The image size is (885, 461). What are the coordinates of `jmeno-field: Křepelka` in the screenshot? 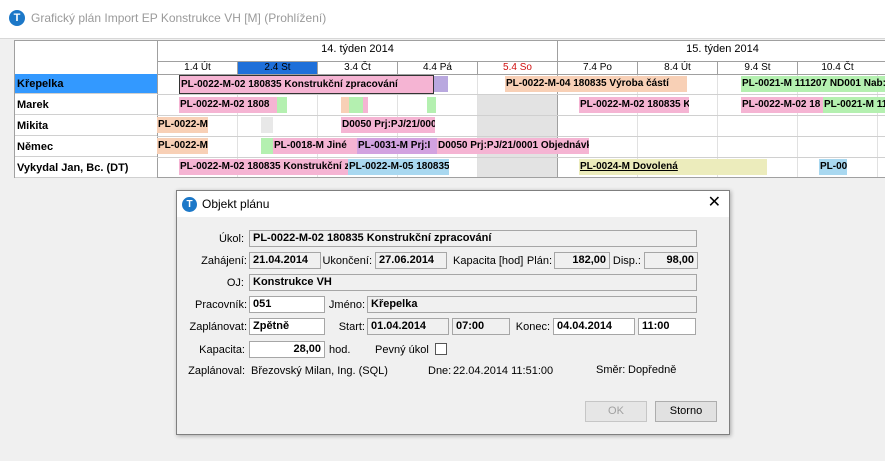 It's located at (532, 304).